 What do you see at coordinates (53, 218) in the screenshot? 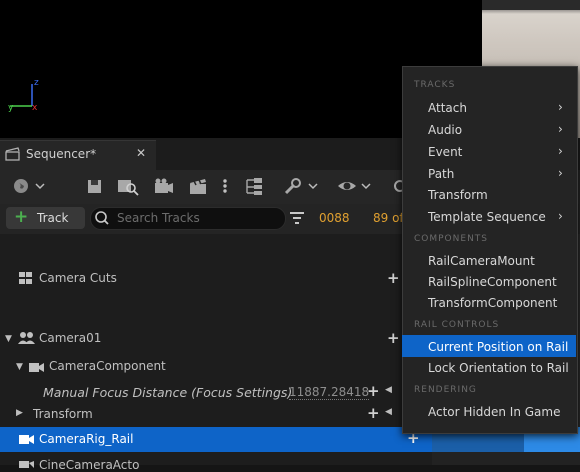
I see `add-track-label: Track` at bounding box center [53, 218].